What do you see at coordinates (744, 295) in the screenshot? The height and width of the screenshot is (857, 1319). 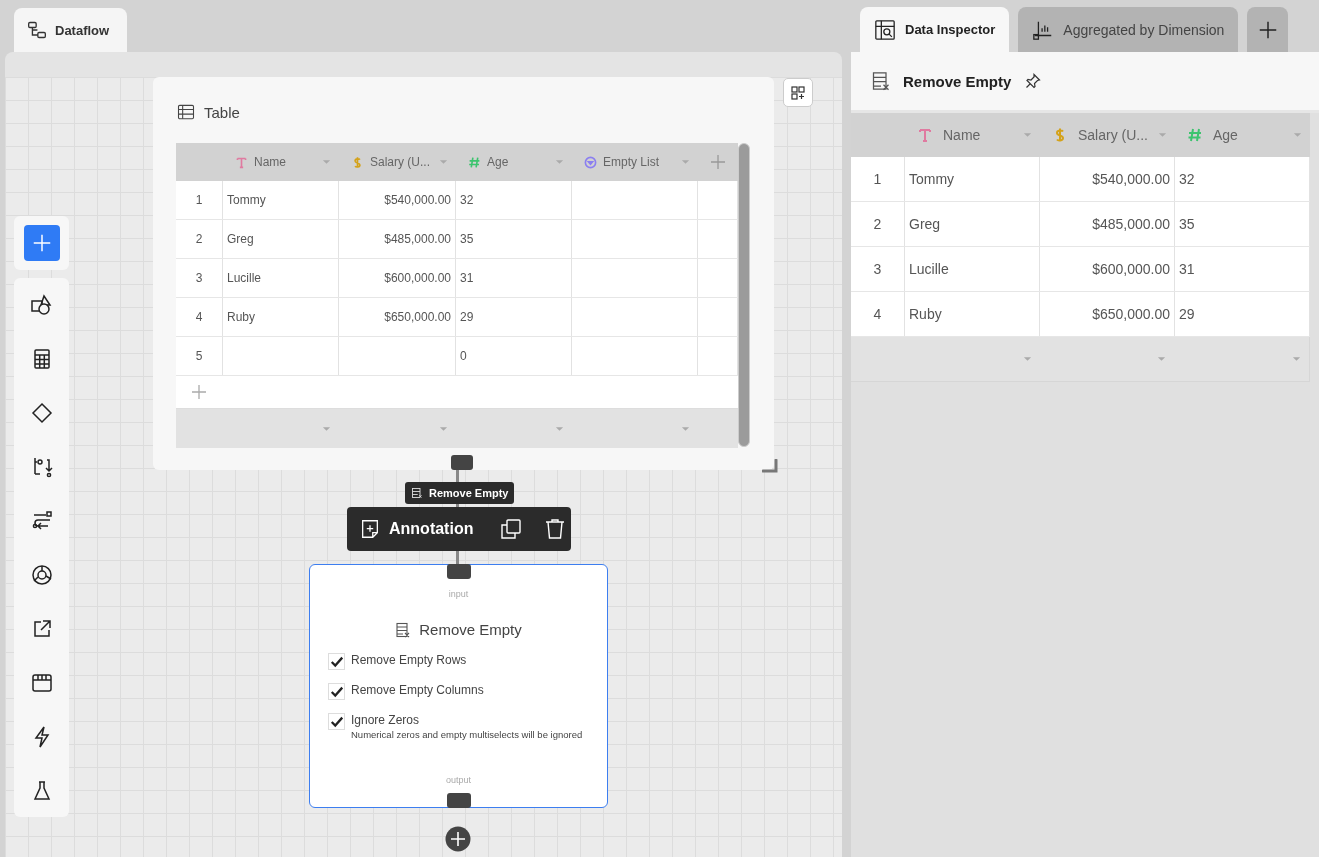 I see `scrollbar` at bounding box center [744, 295].